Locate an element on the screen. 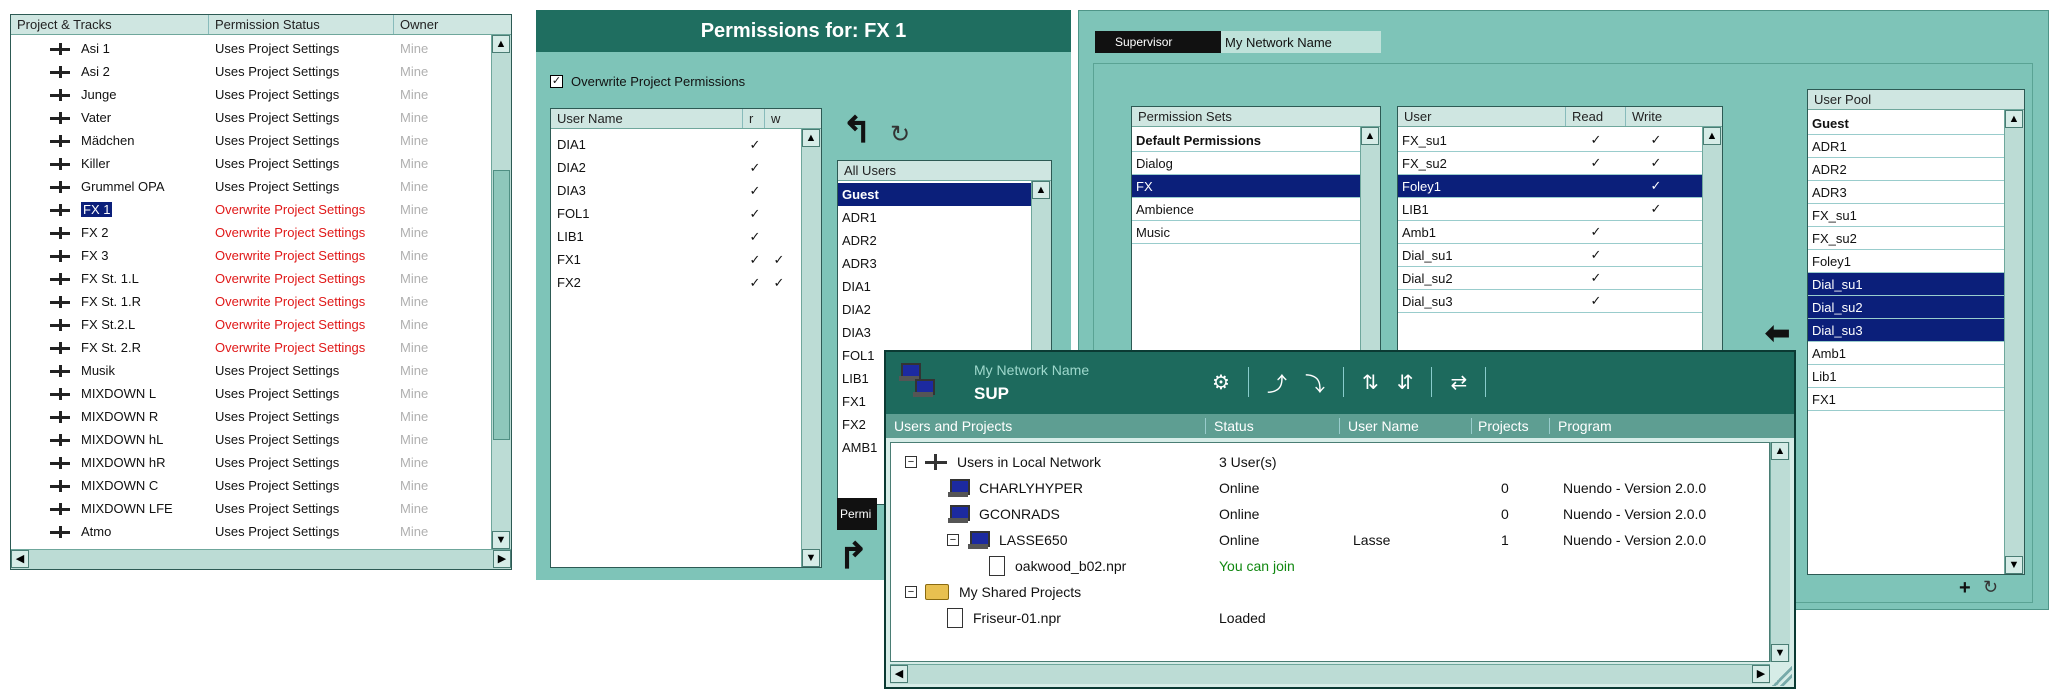  move-up-arrow-icon: ↰ is located at coordinates (857, 130).